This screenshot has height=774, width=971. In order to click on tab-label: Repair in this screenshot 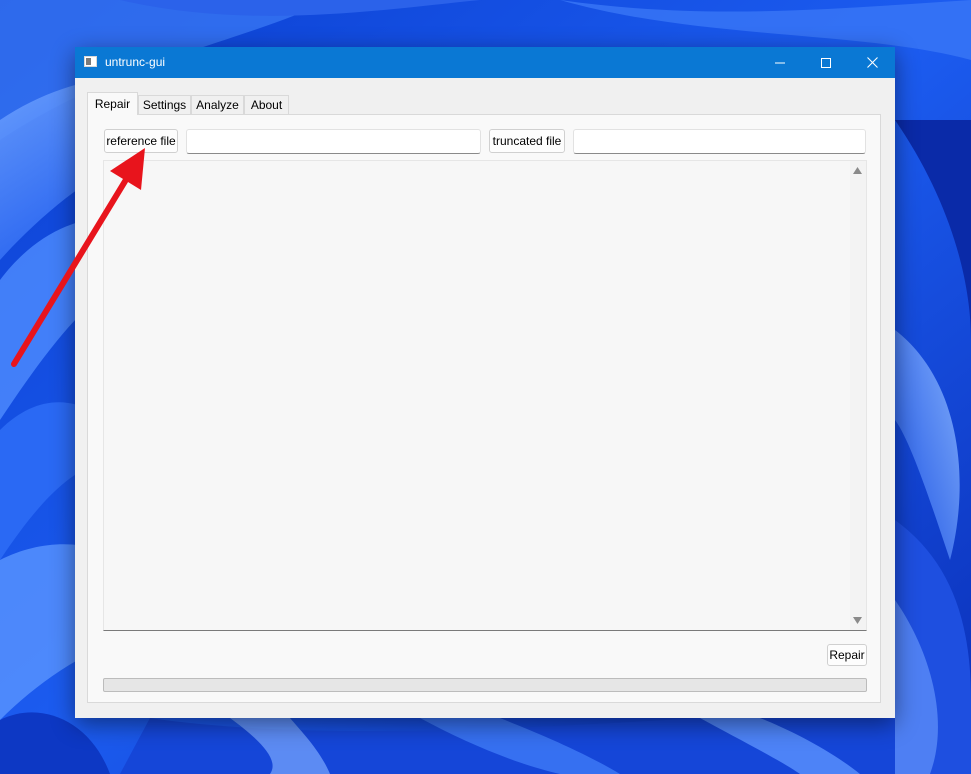, I will do `click(112, 104)`.